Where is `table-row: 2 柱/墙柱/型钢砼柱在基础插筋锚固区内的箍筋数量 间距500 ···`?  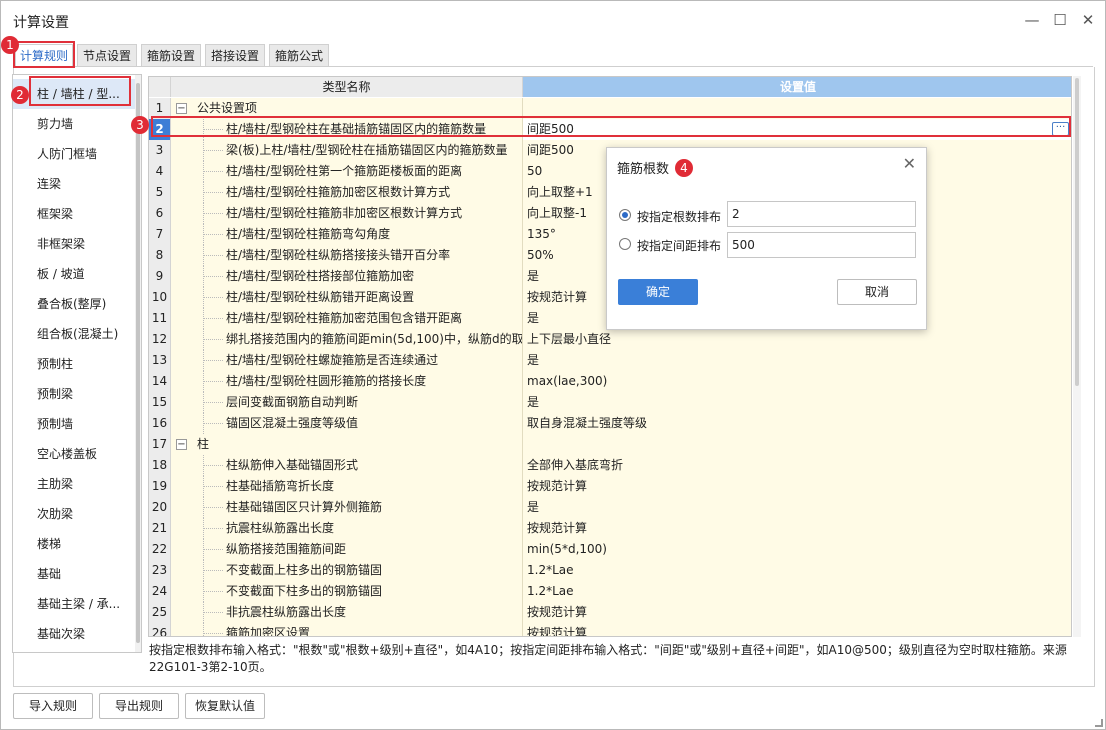
table-row: 2 柱/墙柱/型钢砼柱在基础插筋锚固区内的箍筋数量 间距500 ··· is located at coordinates (610, 129).